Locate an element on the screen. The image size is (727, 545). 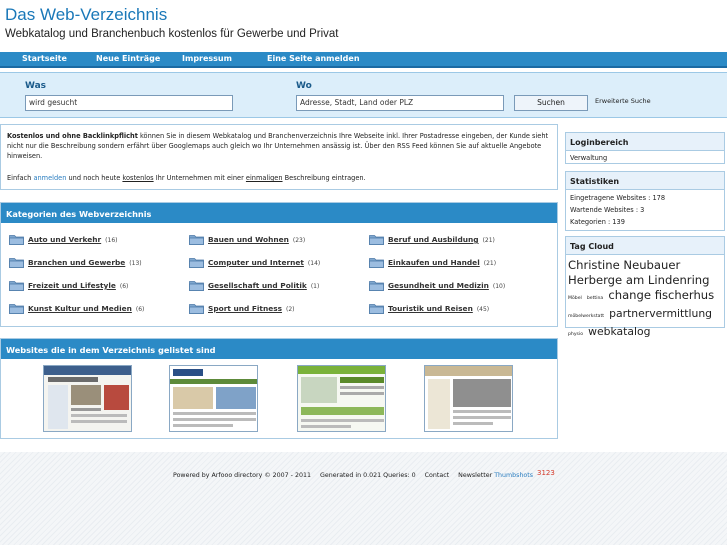
category-label: Sport und Fitness (2) is located at coordinates (251, 308).